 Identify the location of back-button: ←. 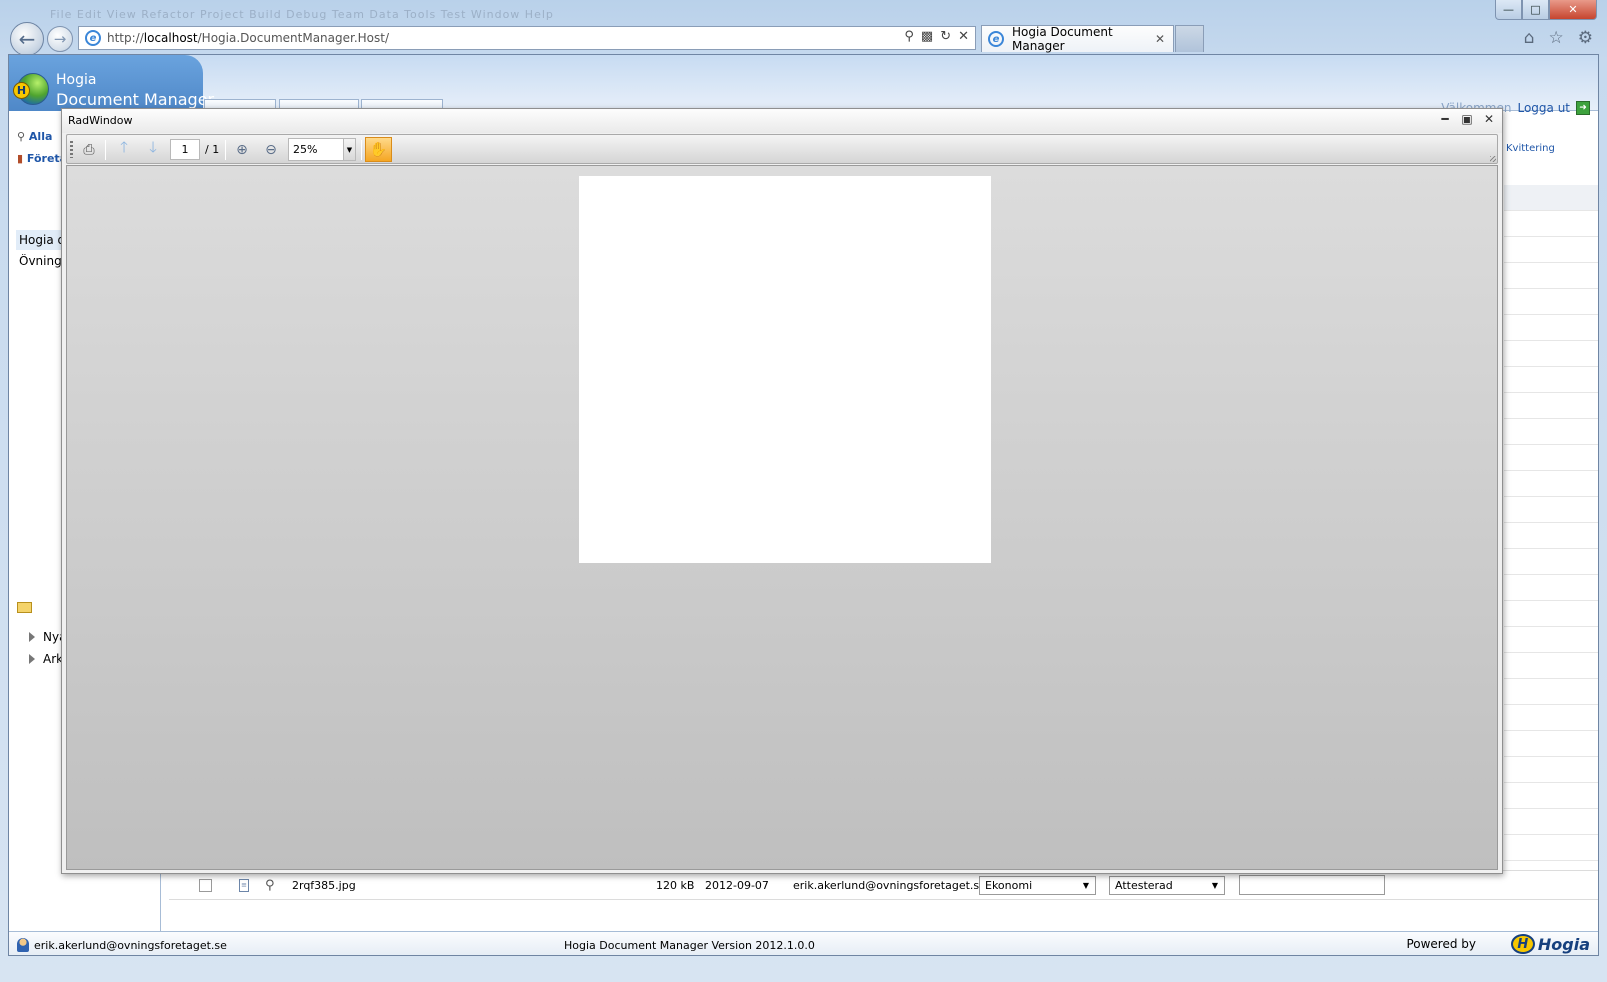
(27, 39).